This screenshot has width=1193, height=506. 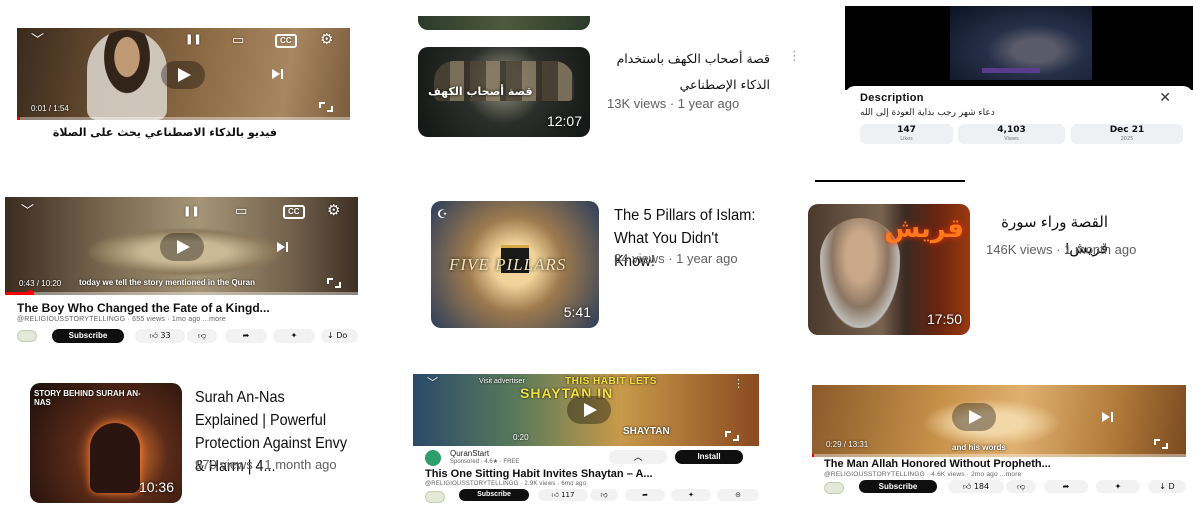 What do you see at coordinates (502, 381) in the screenshot?
I see `visit-advertiser-link: Visit advertiser` at bounding box center [502, 381].